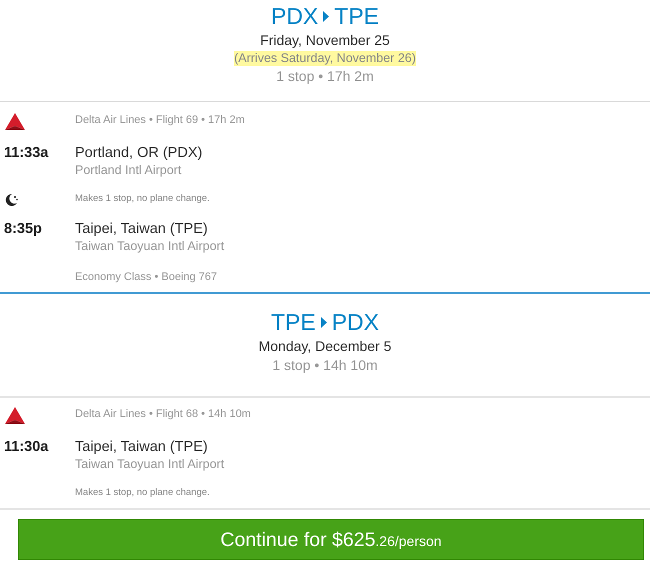  Describe the element at coordinates (356, 322) in the screenshot. I see `destination-code: PDX` at that location.